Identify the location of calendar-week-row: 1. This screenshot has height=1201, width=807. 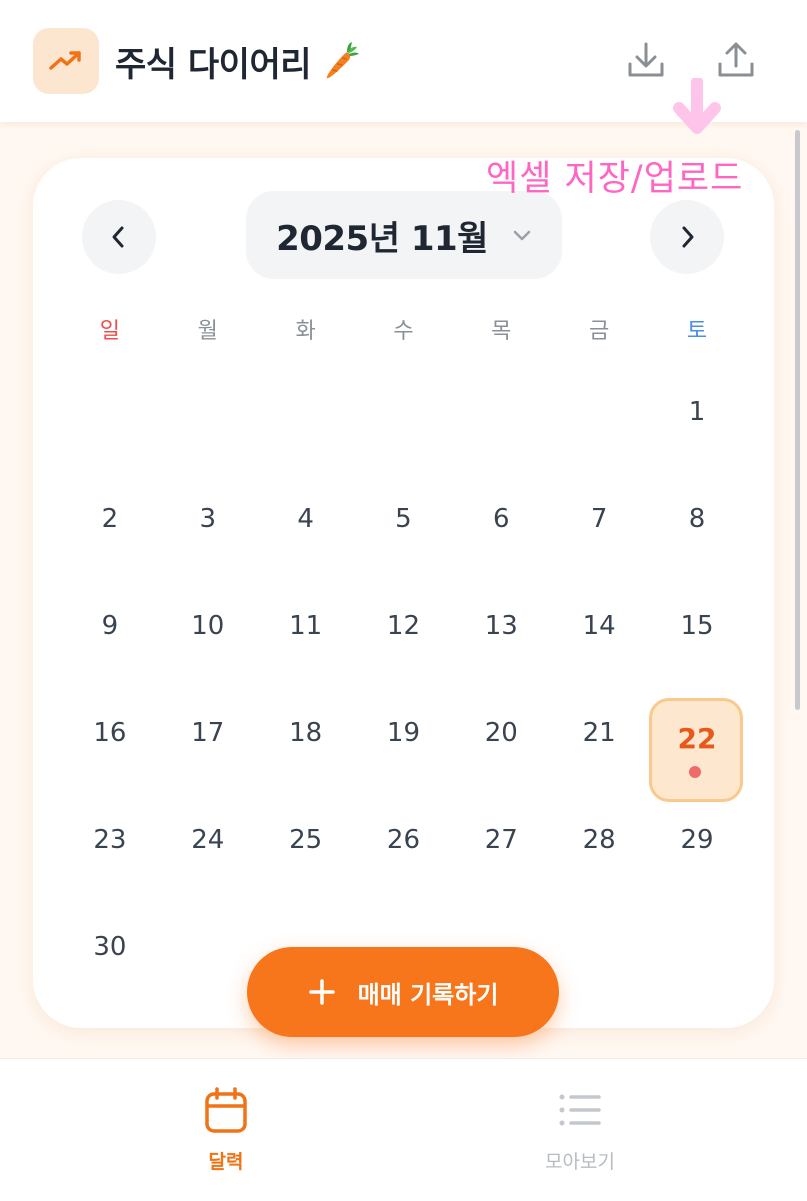
(403, 411).